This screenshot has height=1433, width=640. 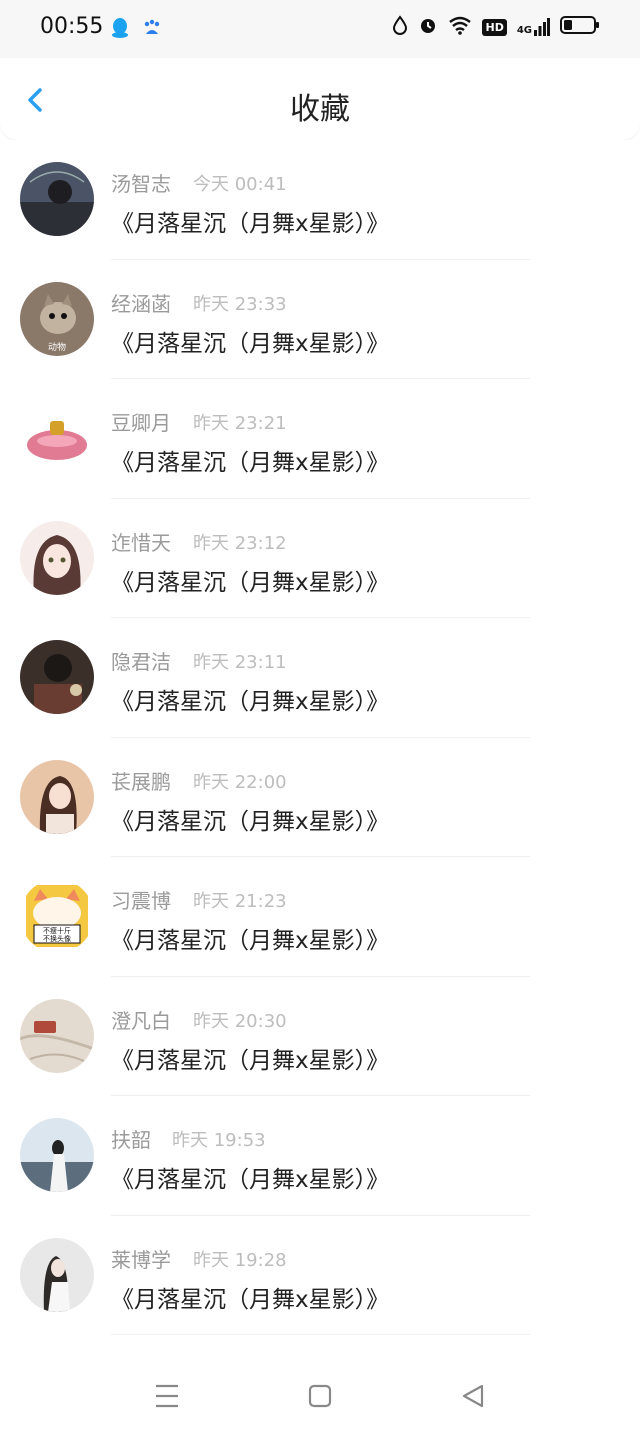 What do you see at coordinates (320, 1156) in the screenshot?
I see `list-item: 扶韶 昨天 19:53 《月落星沉（月舞x星影）》` at bounding box center [320, 1156].